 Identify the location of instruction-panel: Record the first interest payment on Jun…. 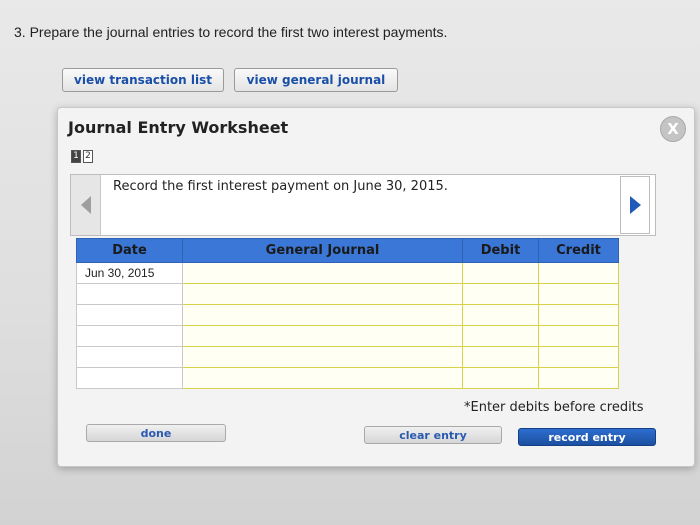
(363, 205).